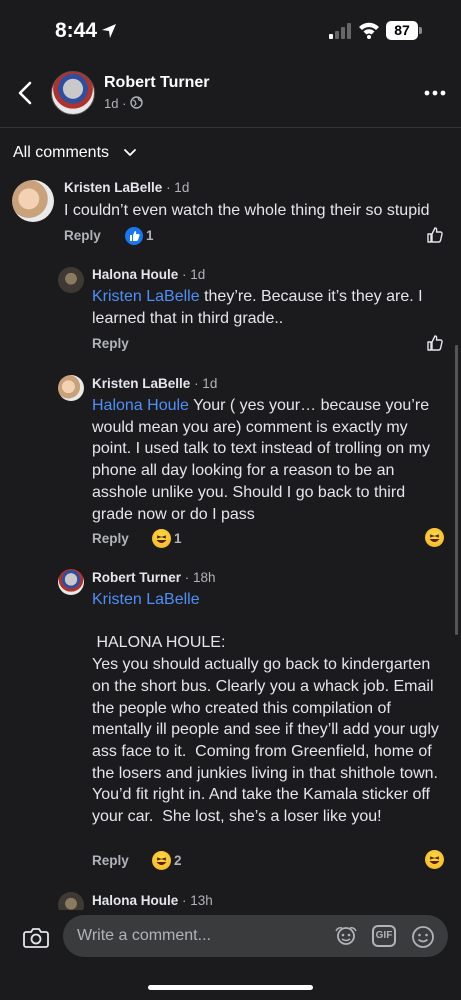 The height and width of the screenshot is (1000, 461). I want to click on camera-icon, so click(36, 937).